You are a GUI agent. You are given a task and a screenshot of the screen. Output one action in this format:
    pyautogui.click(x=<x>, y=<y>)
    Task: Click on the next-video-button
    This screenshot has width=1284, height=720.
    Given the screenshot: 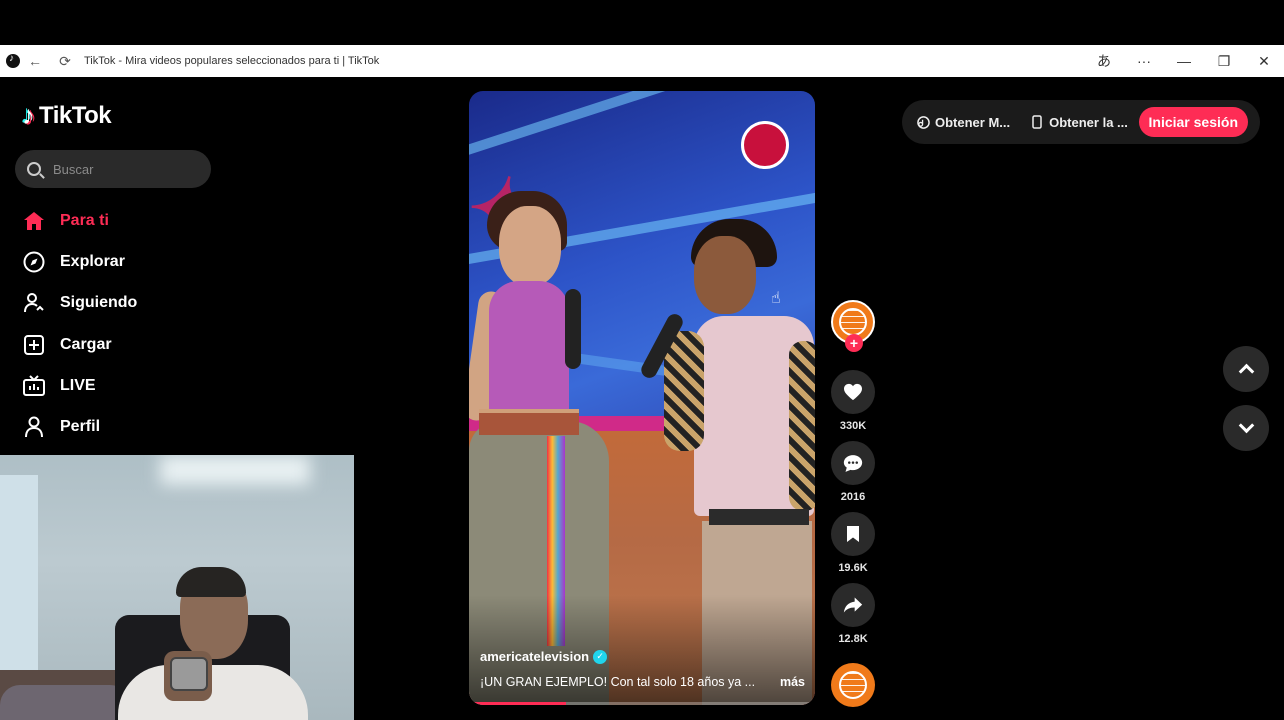 What is the action you would take?
    pyautogui.click(x=1246, y=428)
    